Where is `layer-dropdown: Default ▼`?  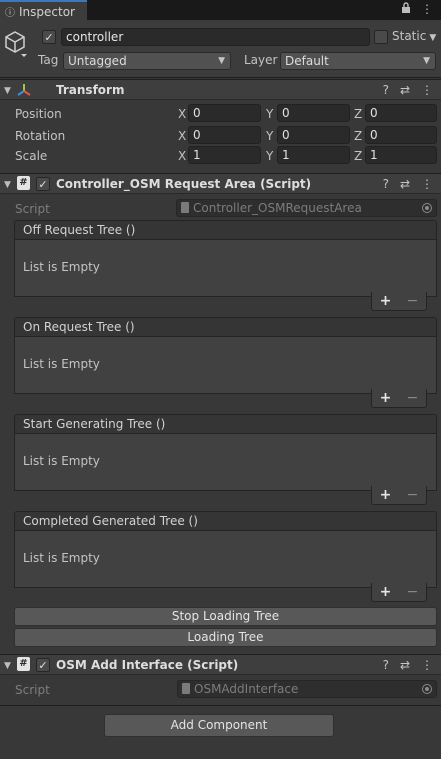 layer-dropdown: Default ▼ is located at coordinates (358, 61).